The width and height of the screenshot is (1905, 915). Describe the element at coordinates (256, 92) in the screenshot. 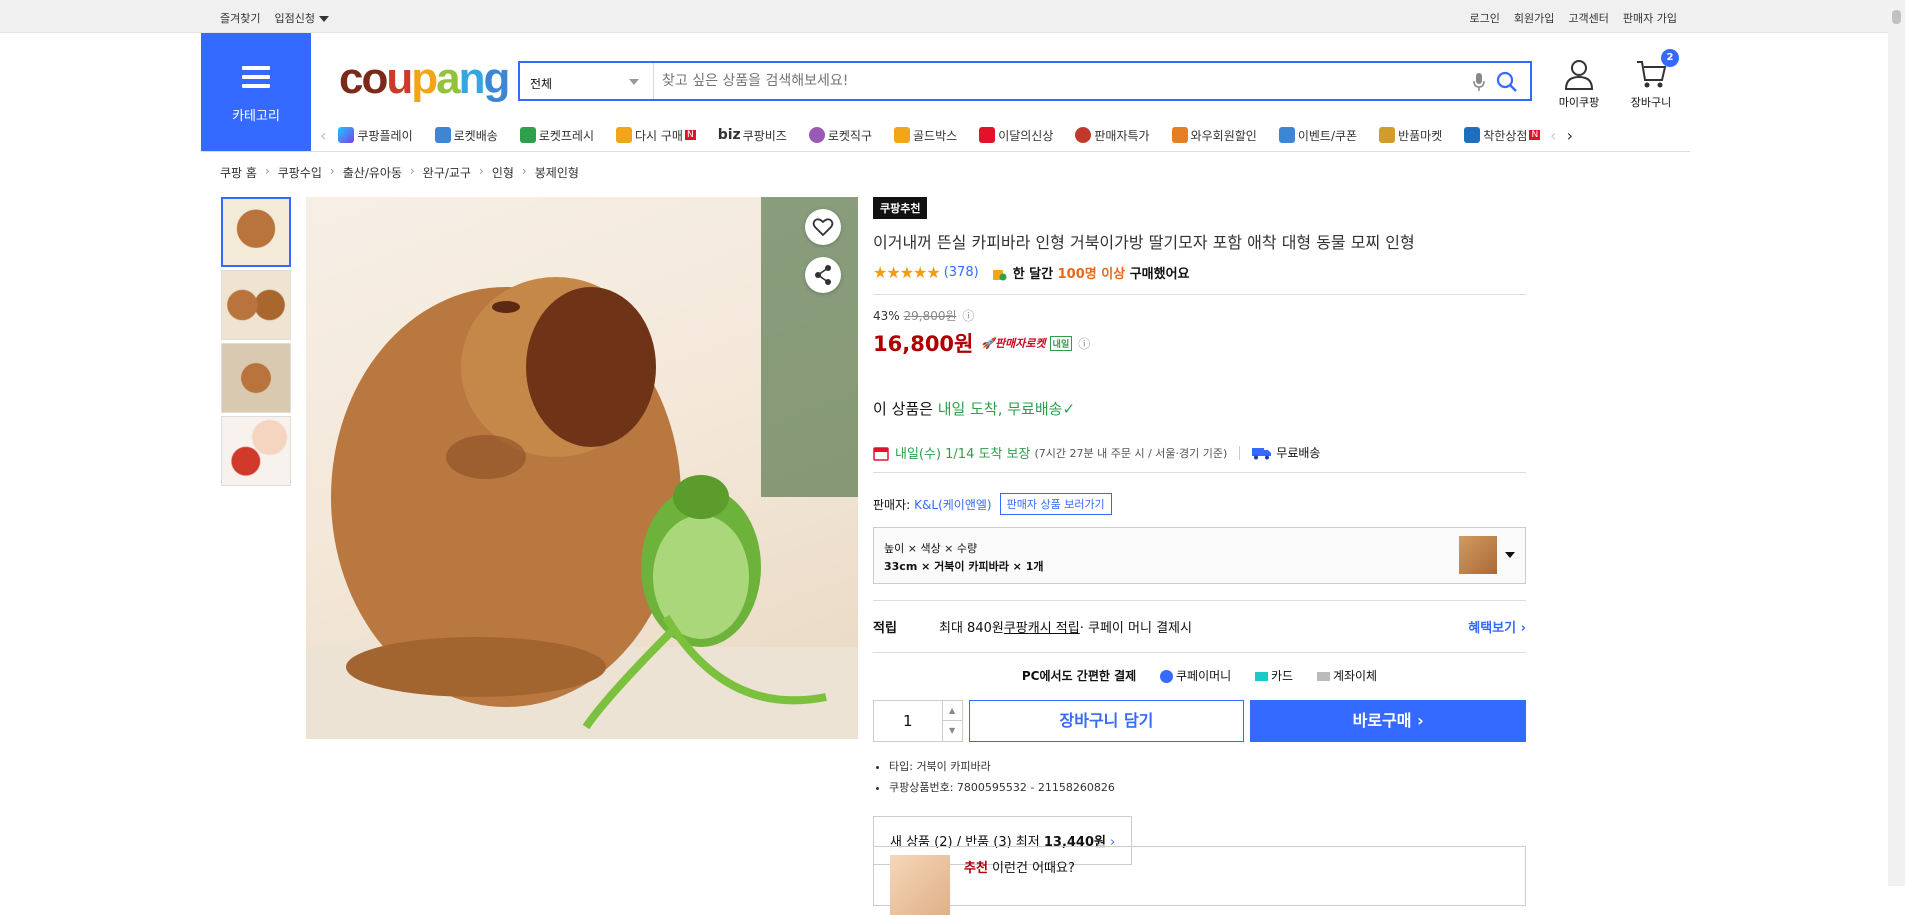

I see `category-menu-button: 카테고리` at that location.